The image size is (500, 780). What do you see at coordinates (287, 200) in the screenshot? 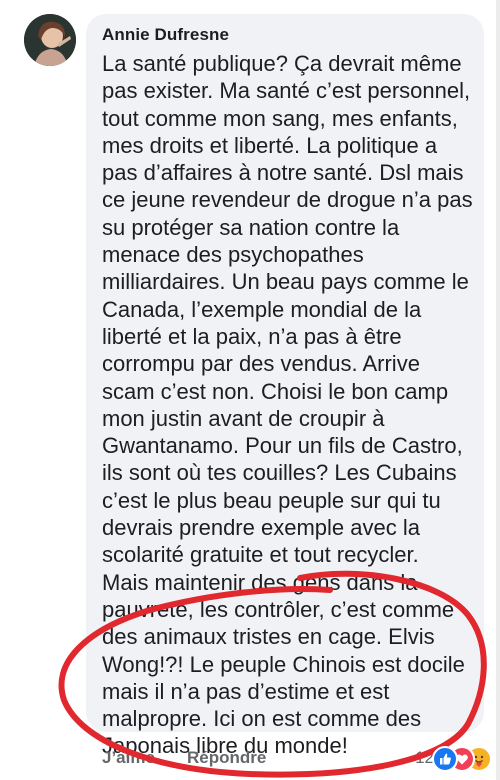
I see `comment-line: ce jeune revendeur de drogue n’a pas` at bounding box center [287, 200].